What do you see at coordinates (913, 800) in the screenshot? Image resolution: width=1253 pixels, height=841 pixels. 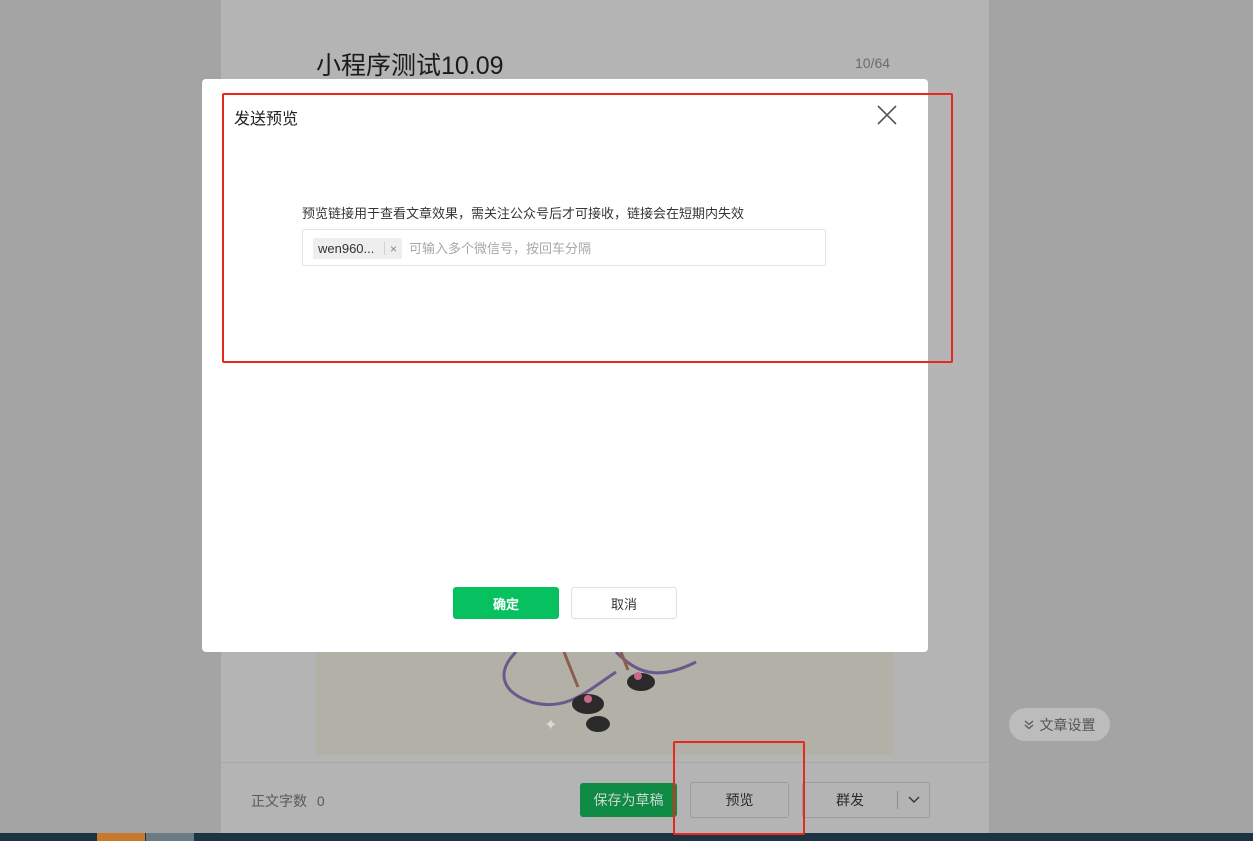 I see `chevron-down-icon` at bounding box center [913, 800].